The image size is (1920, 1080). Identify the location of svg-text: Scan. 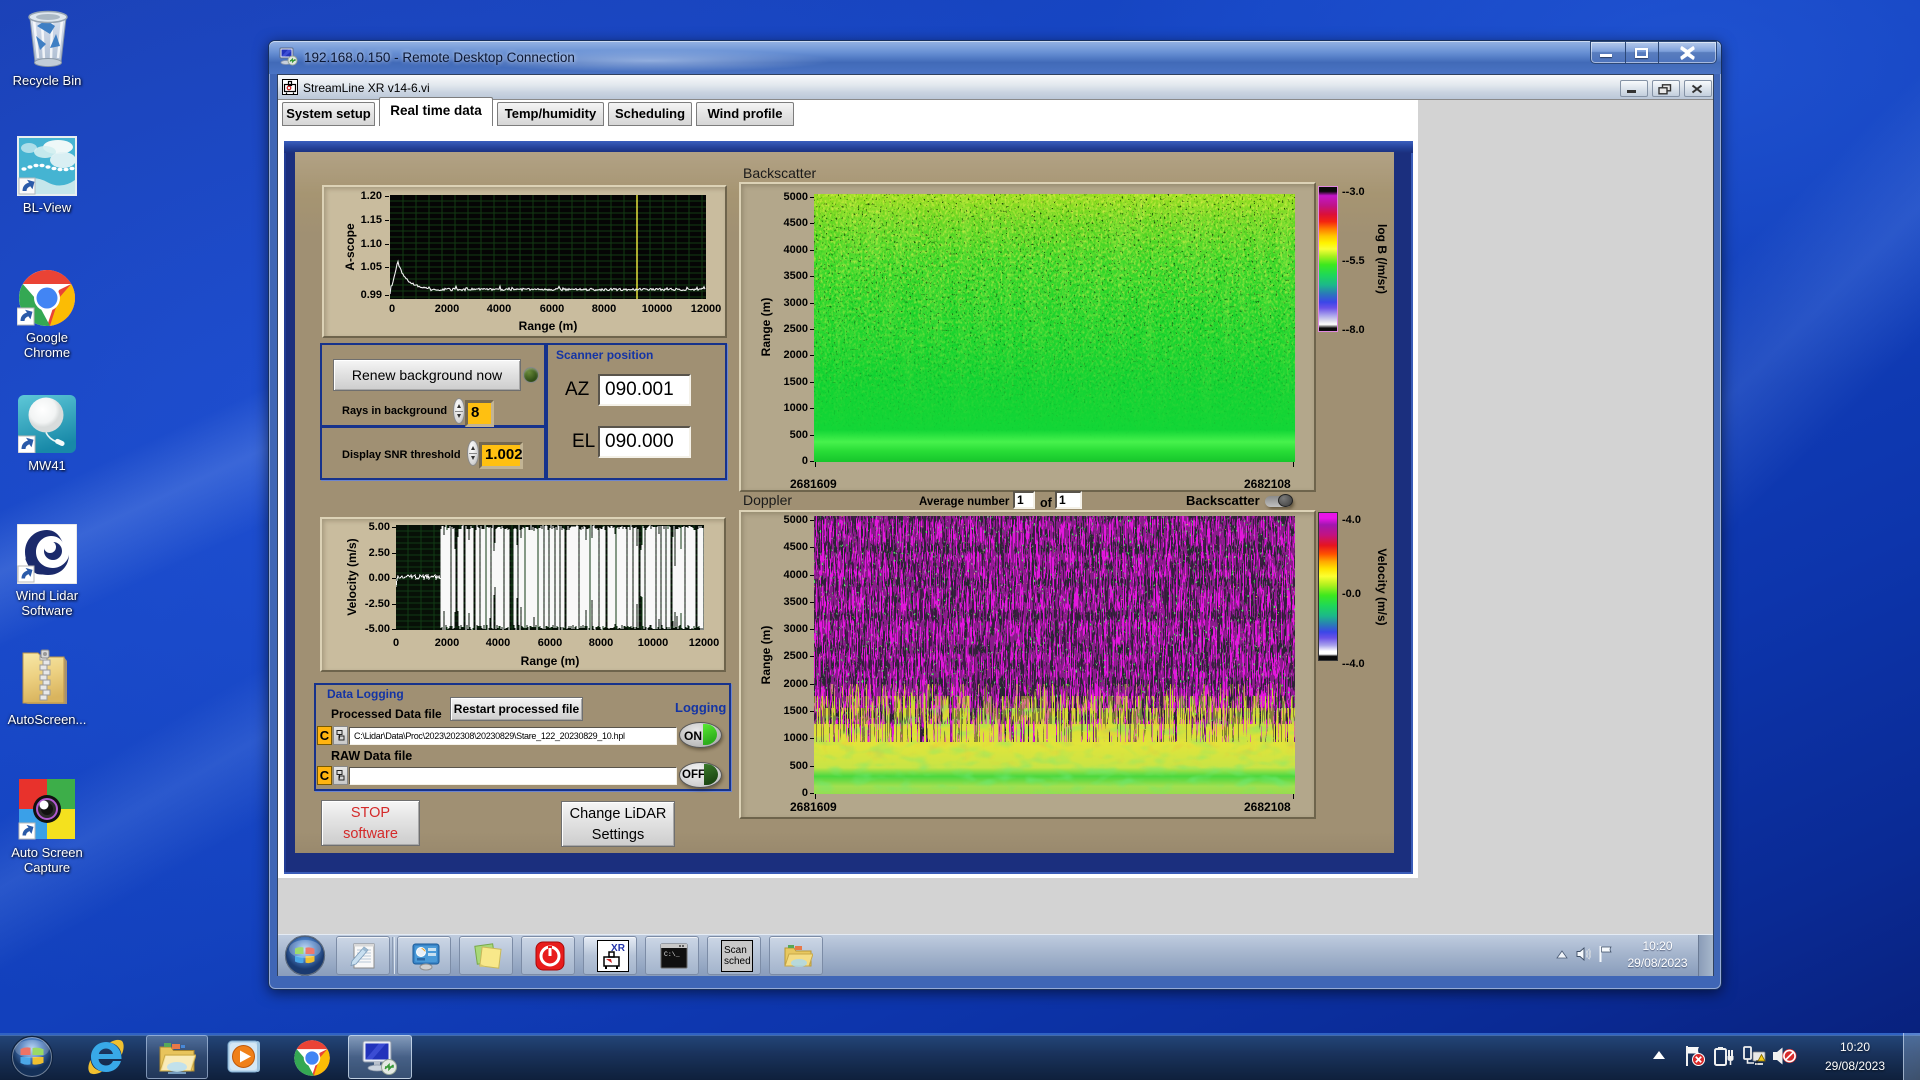
(735, 950).